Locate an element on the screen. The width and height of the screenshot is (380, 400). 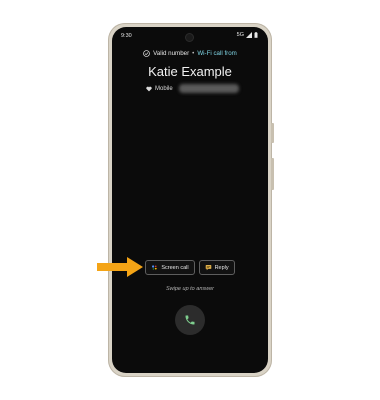
phone-icon is located at coordinates (190, 320).